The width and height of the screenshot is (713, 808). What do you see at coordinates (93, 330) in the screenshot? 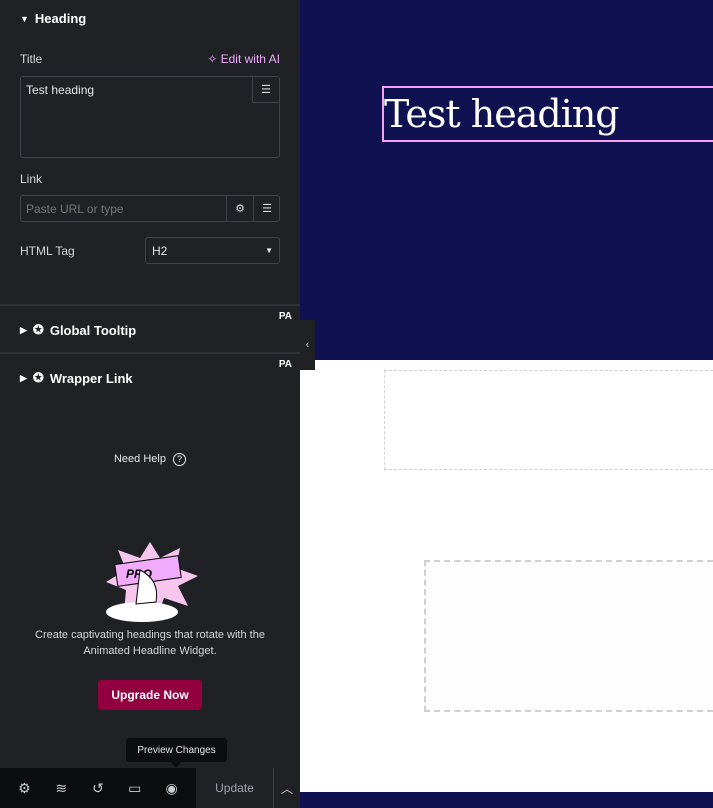
I see `section-title: Global Tooltip` at bounding box center [93, 330].